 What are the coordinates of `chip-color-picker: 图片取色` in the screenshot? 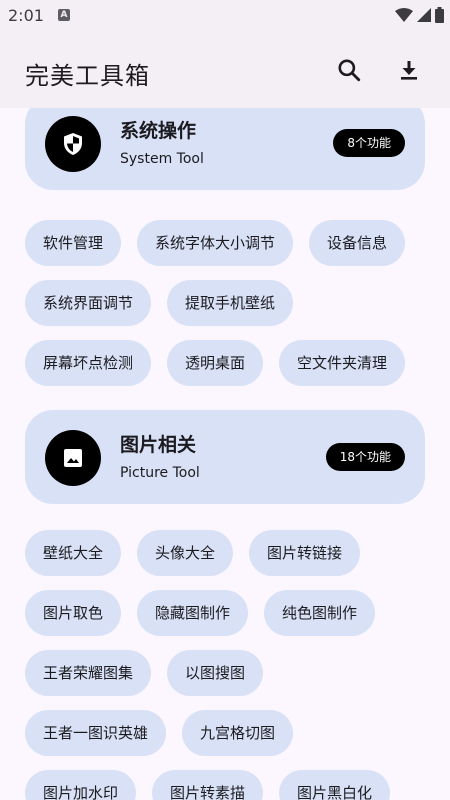 It's located at (73, 613).